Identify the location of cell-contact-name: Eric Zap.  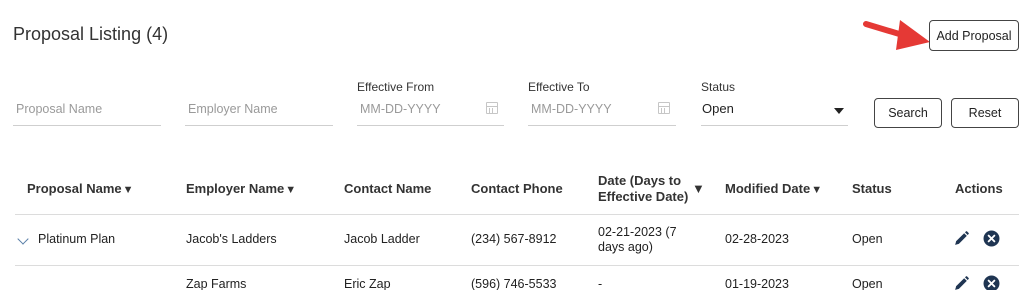
(367, 283).